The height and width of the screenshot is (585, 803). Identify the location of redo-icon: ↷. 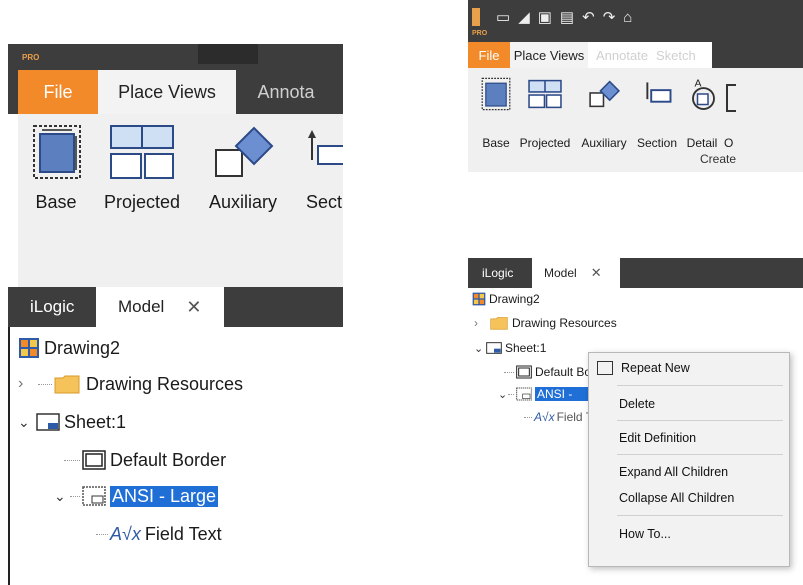
(613, 17).